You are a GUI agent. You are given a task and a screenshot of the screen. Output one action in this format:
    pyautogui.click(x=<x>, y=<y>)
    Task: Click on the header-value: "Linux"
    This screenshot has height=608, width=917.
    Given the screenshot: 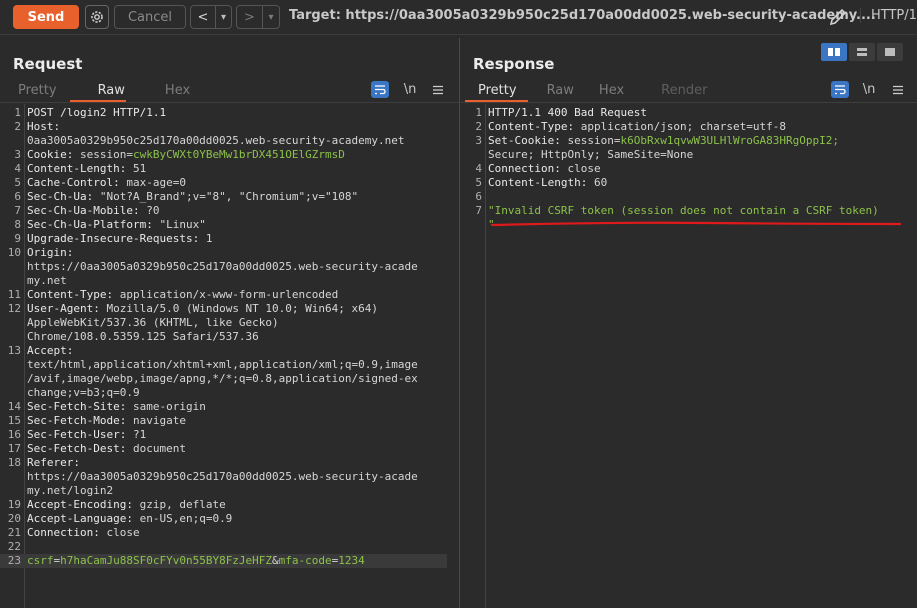 What is the action you would take?
    pyautogui.click(x=182, y=224)
    